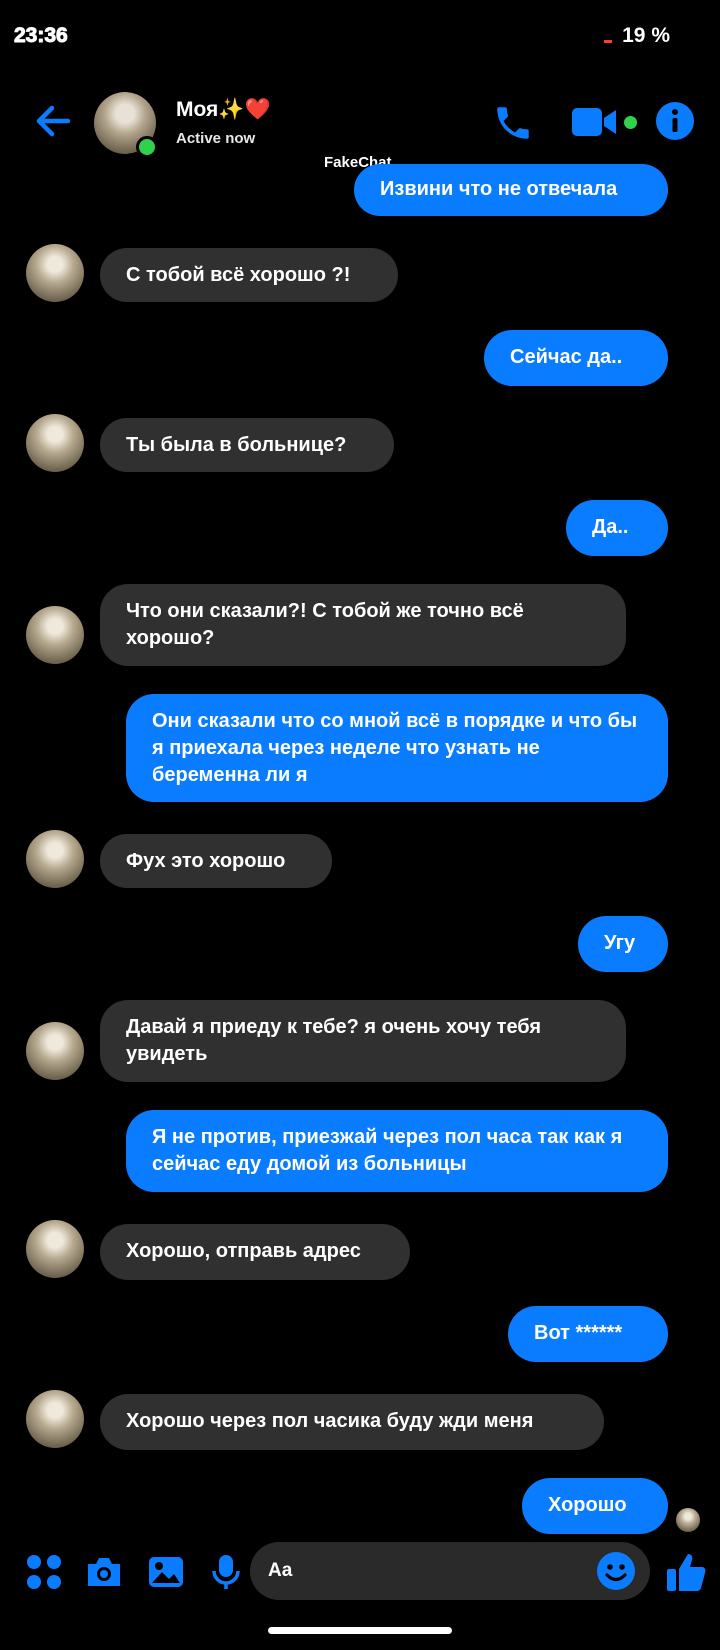 This screenshot has width=720, height=1650. I want to click on message-bubble-incoming: Хорошо через пол часика буду жди меня, so click(352, 1422).